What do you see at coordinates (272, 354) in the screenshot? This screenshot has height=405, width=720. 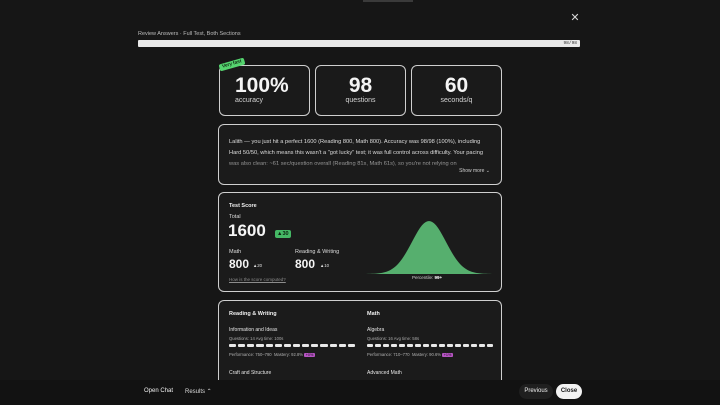 I see `rw-performance: Performance: 750–790 Mastery: 92.8% +0%` at bounding box center [272, 354].